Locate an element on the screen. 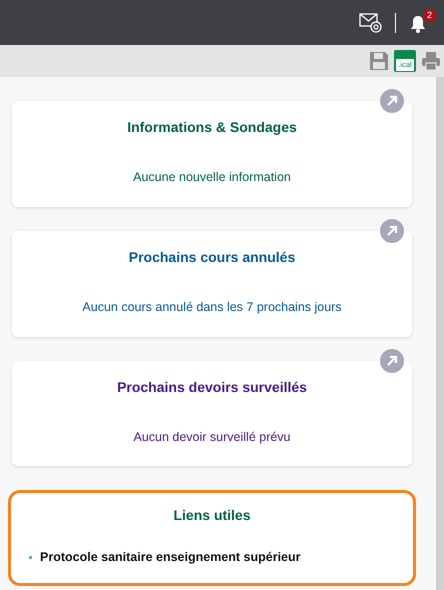 The image size is (444, 590). card-message: Aucun devoir surveillé prévu is located at coordinates (212, 437).